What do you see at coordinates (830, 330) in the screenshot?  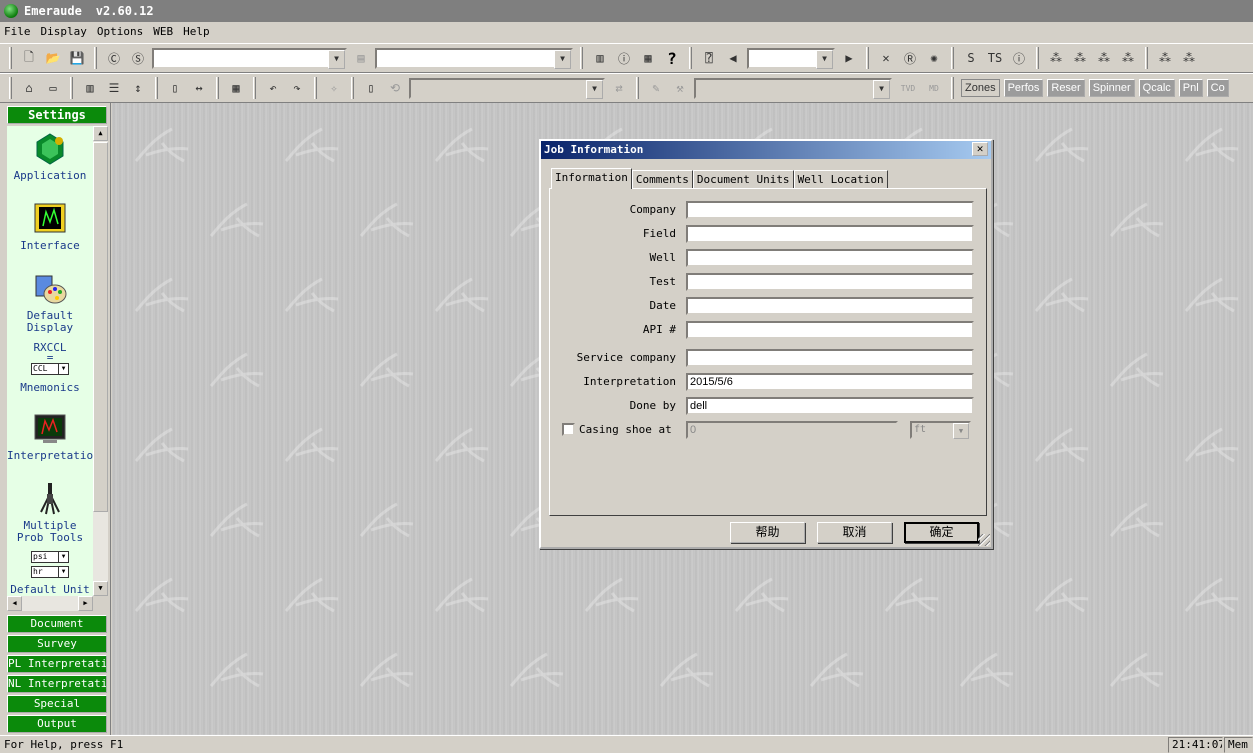 I see `api-field` at bounding box center [830, 330].